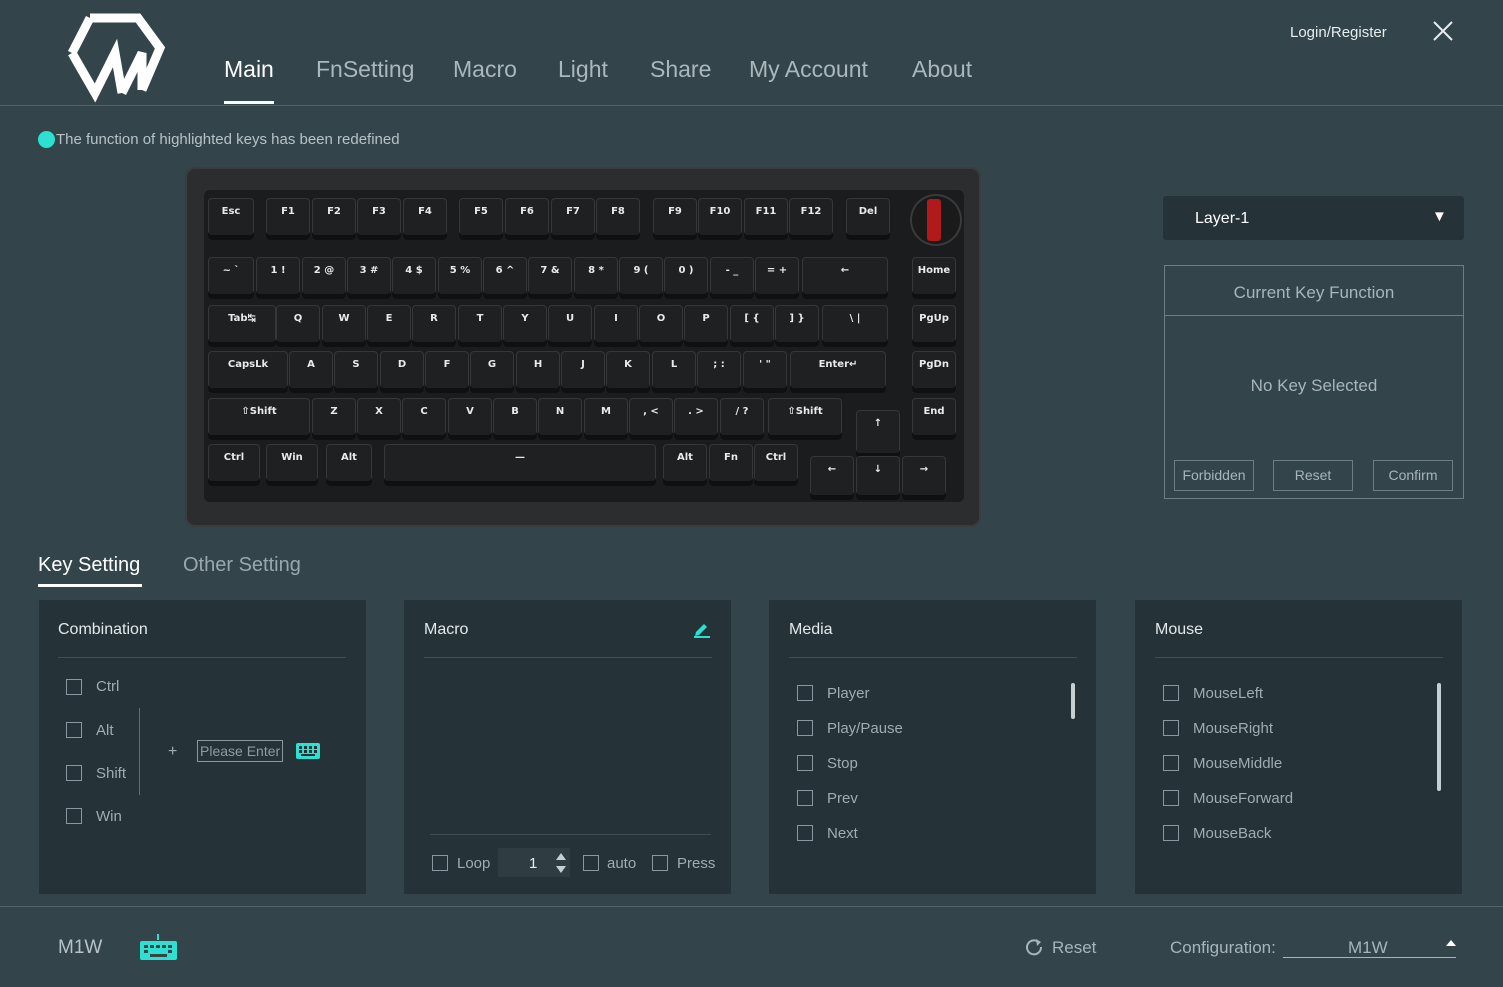 The image size is (1503, 987). Describe the element at coordinates (527, 219) in the screenshot. I see `key-f6: F6` at that location.